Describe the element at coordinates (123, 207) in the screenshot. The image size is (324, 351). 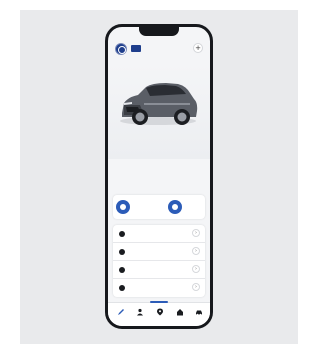
I see `gauge-icon` at that location.